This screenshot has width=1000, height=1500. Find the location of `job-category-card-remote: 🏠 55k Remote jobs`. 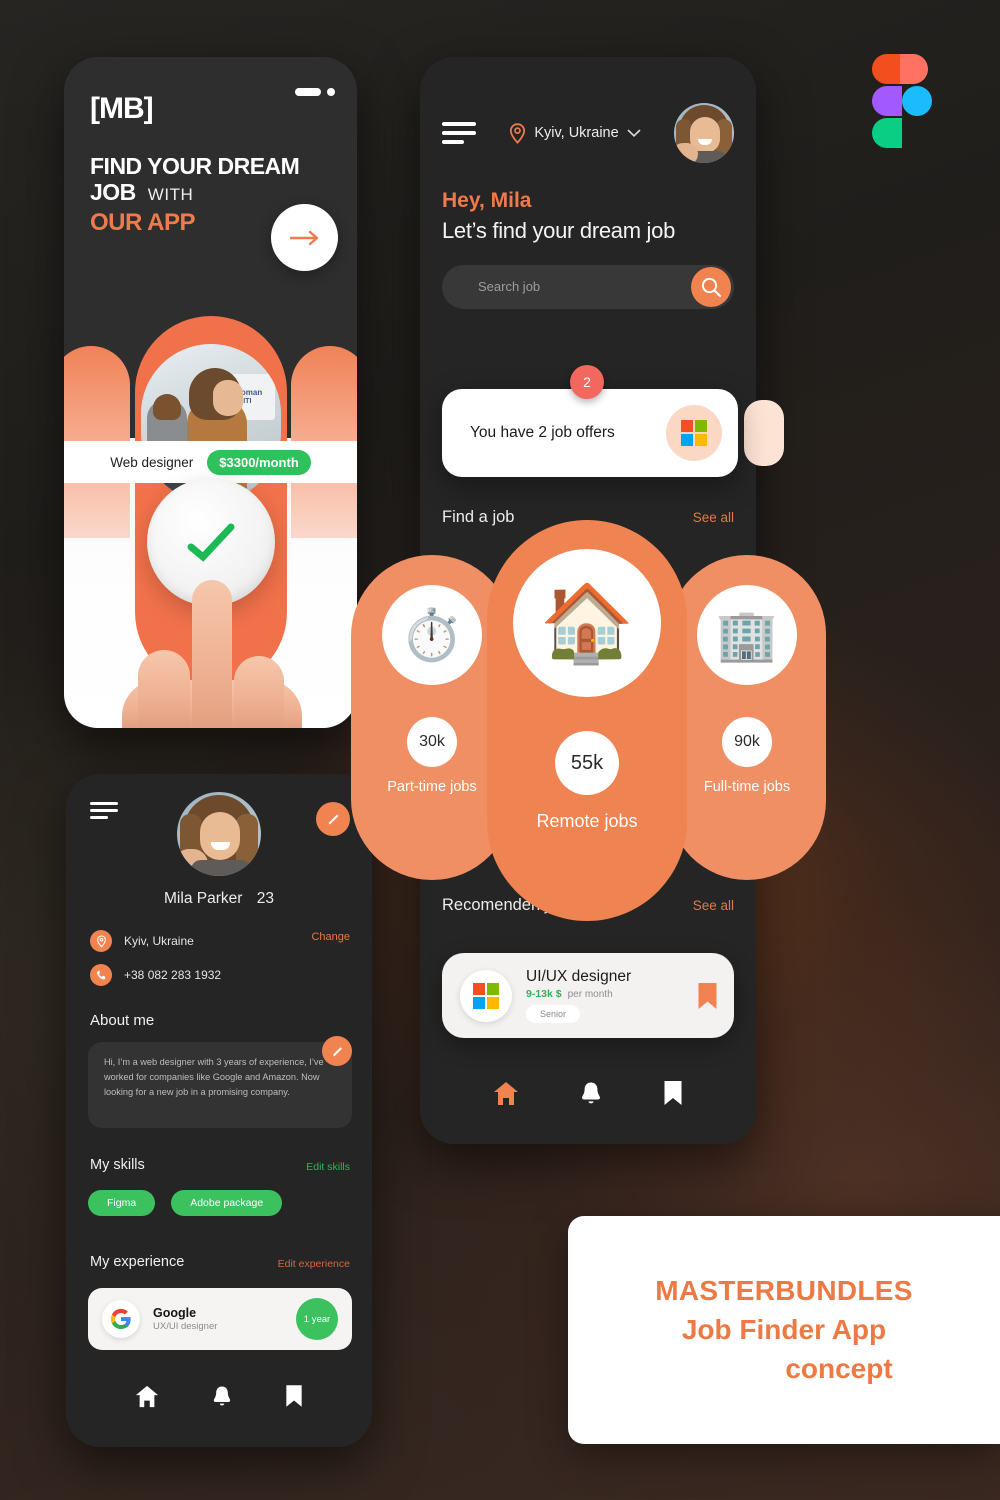

job-category-card-remote: 🏠 55k Remote jobs is located at coordinates (587, 720).